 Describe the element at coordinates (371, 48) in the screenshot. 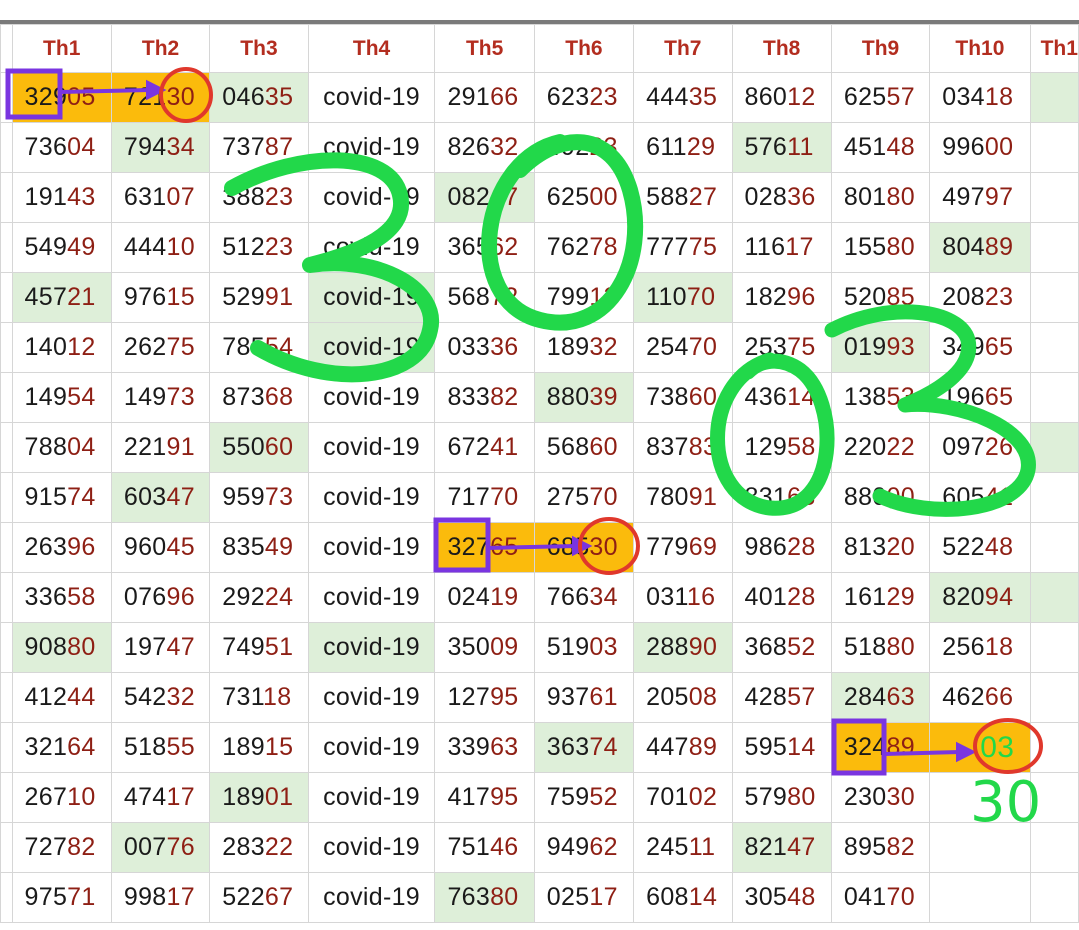

I see `column-header: Th4` at that location.